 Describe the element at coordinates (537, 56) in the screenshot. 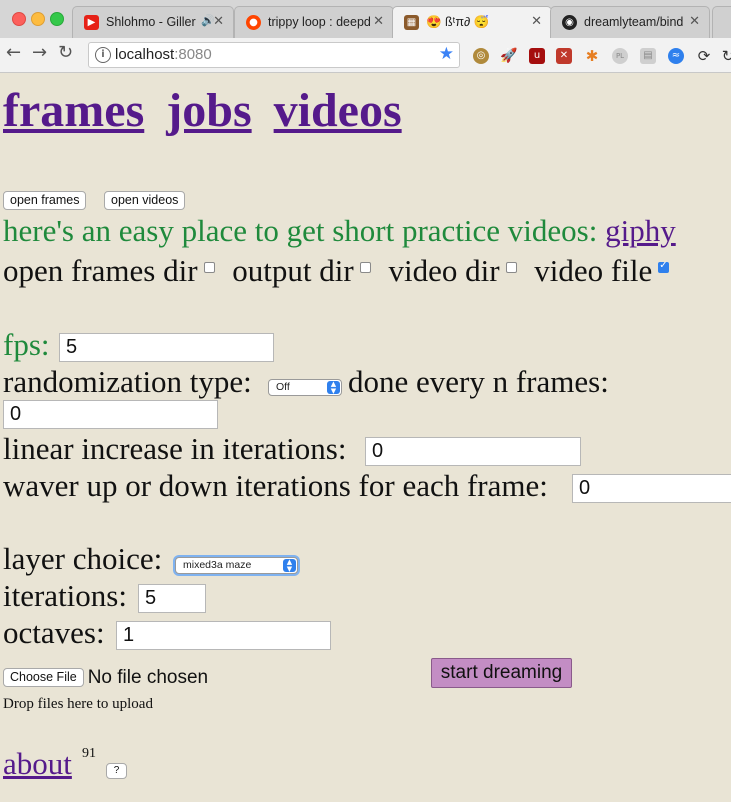

I see `ublock-icon: u` at that location.